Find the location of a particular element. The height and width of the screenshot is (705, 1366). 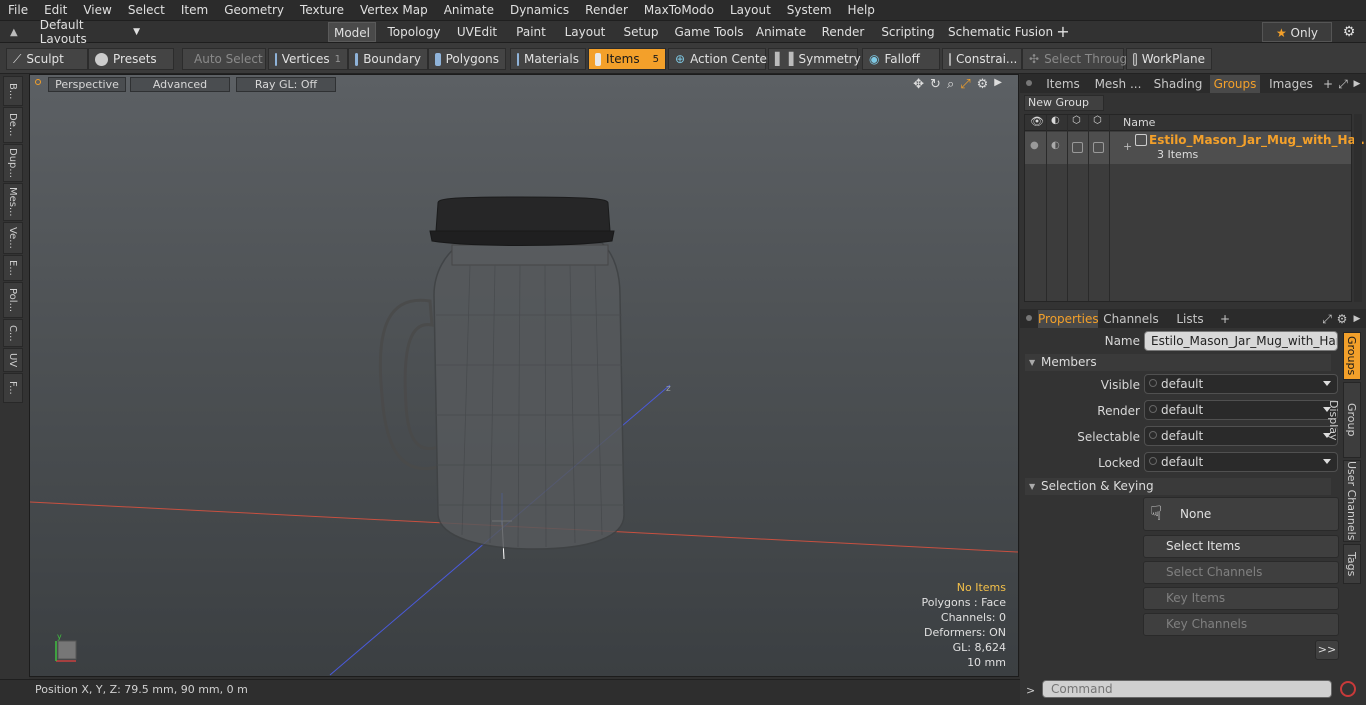

left-tab-uv: UV is located at coordinates (13, 360).